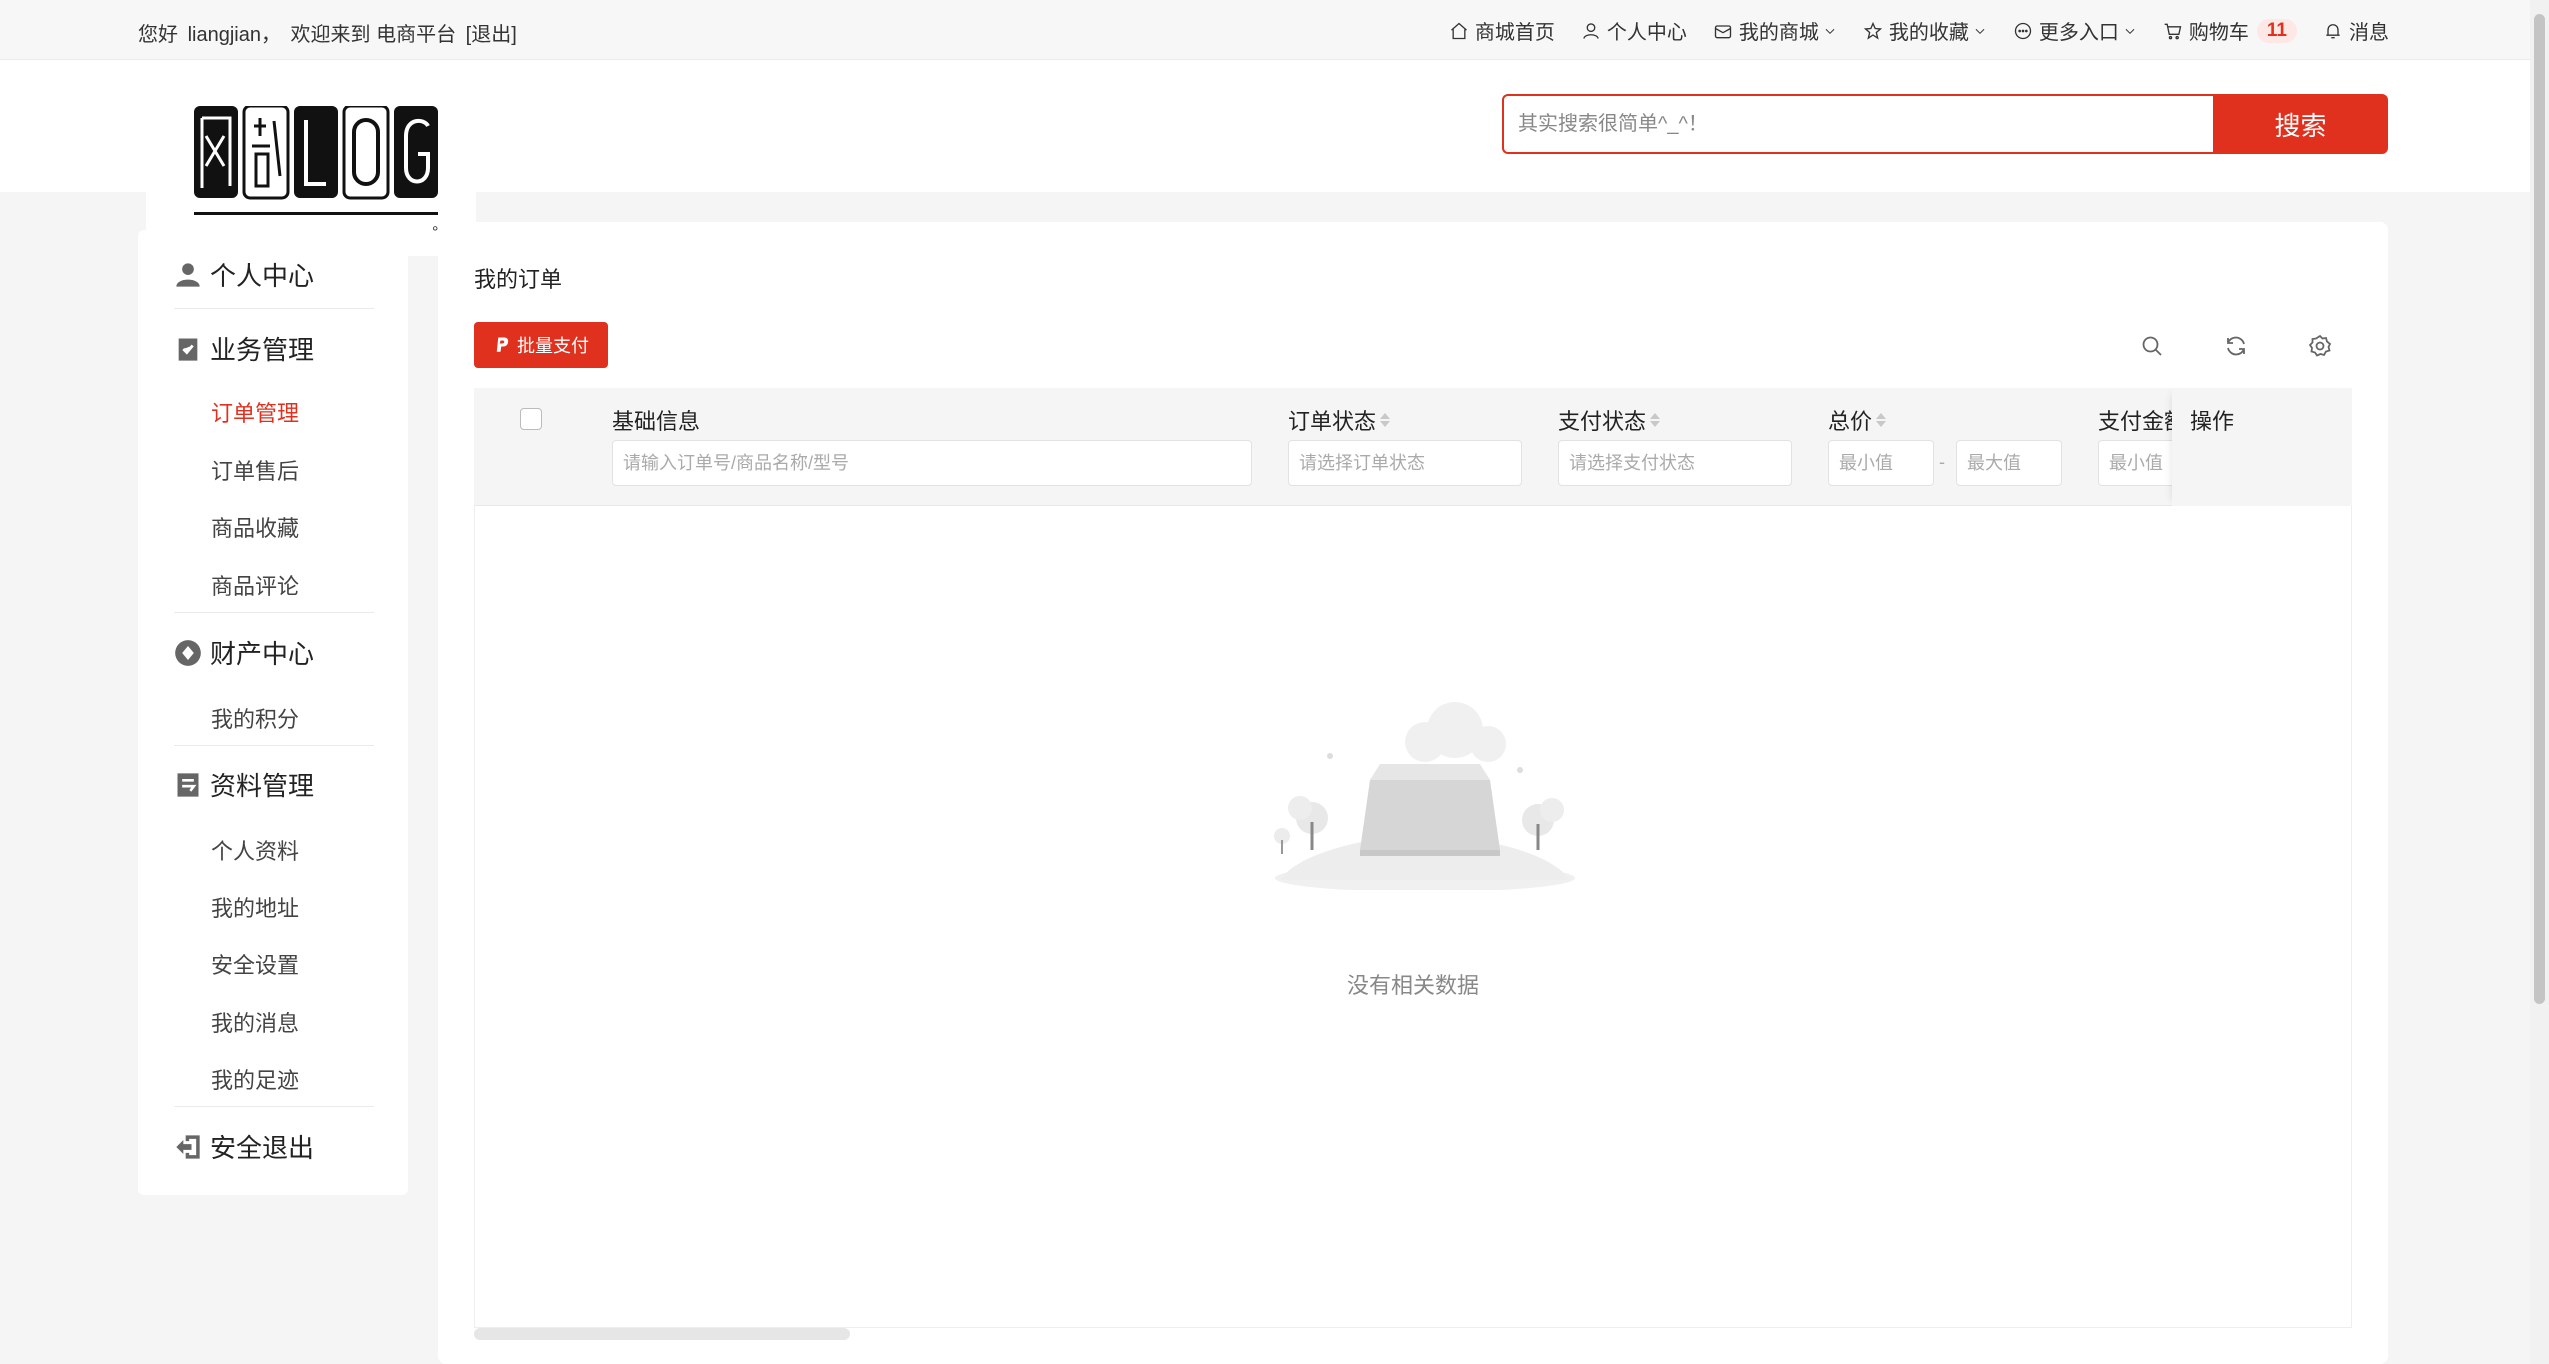  I want to click on sidebar-item-order-management: 订单管理, so click(255, 412).